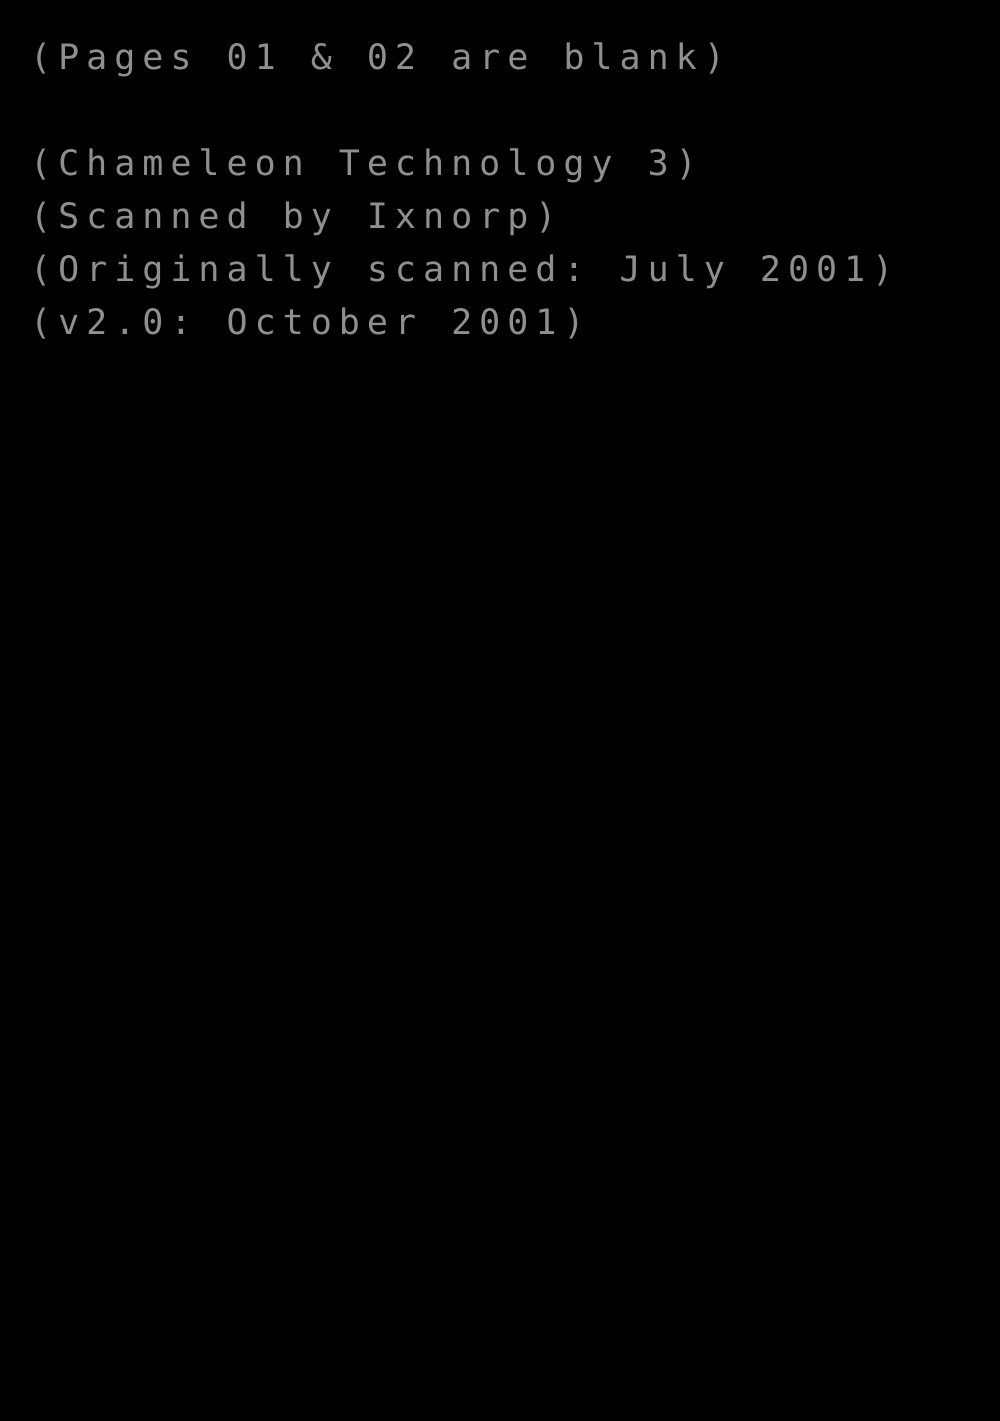  What do you see at coordinates (297, 217) in the screenshot?
I see `scanned-by-note: (Scanned by Ixnorp)` at bounding box center [297, 217].